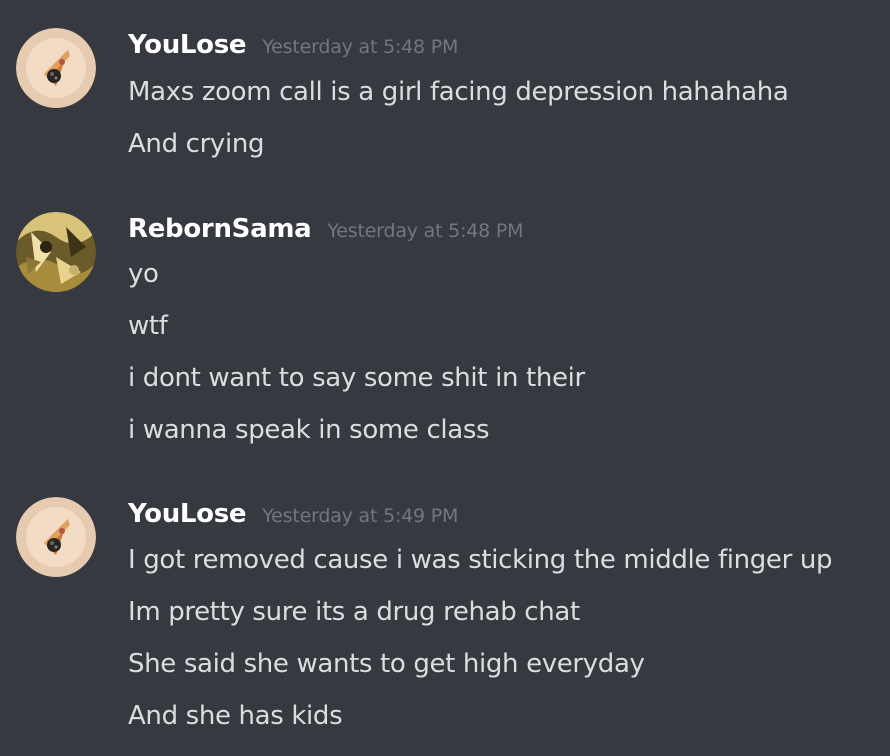  What do you see at coordinates (386, 664) in the screenshot?
I see `message-text: She said she wants to get high everyday` at bounding box center [386, 664].